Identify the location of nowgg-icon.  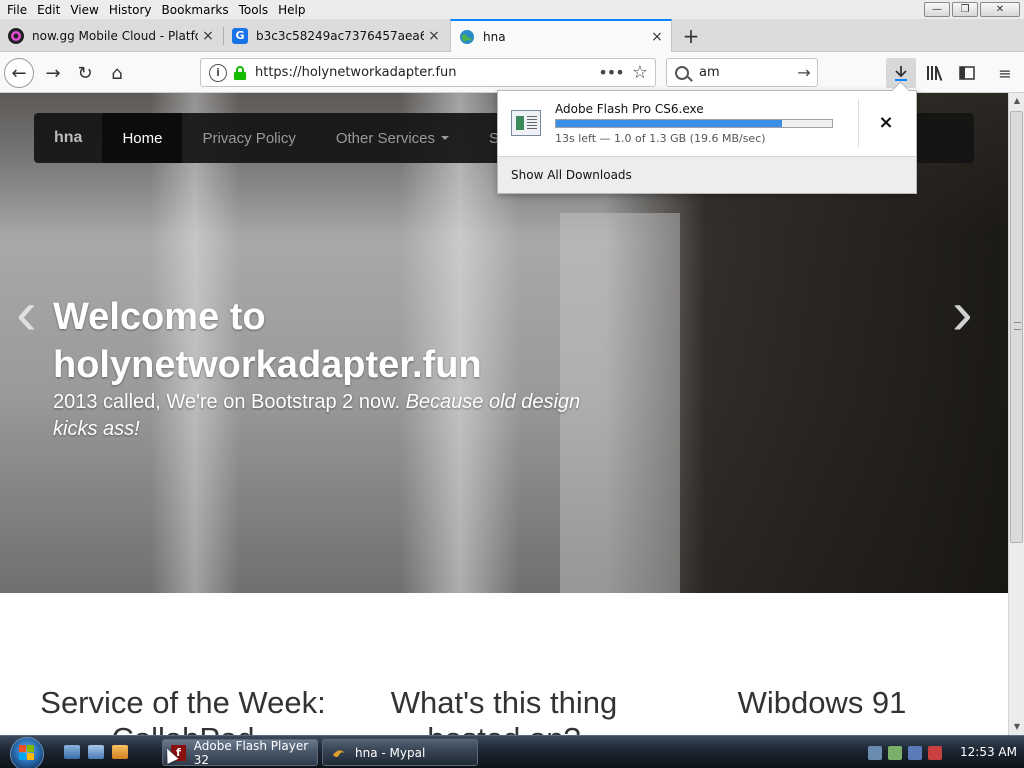
(16, 35).